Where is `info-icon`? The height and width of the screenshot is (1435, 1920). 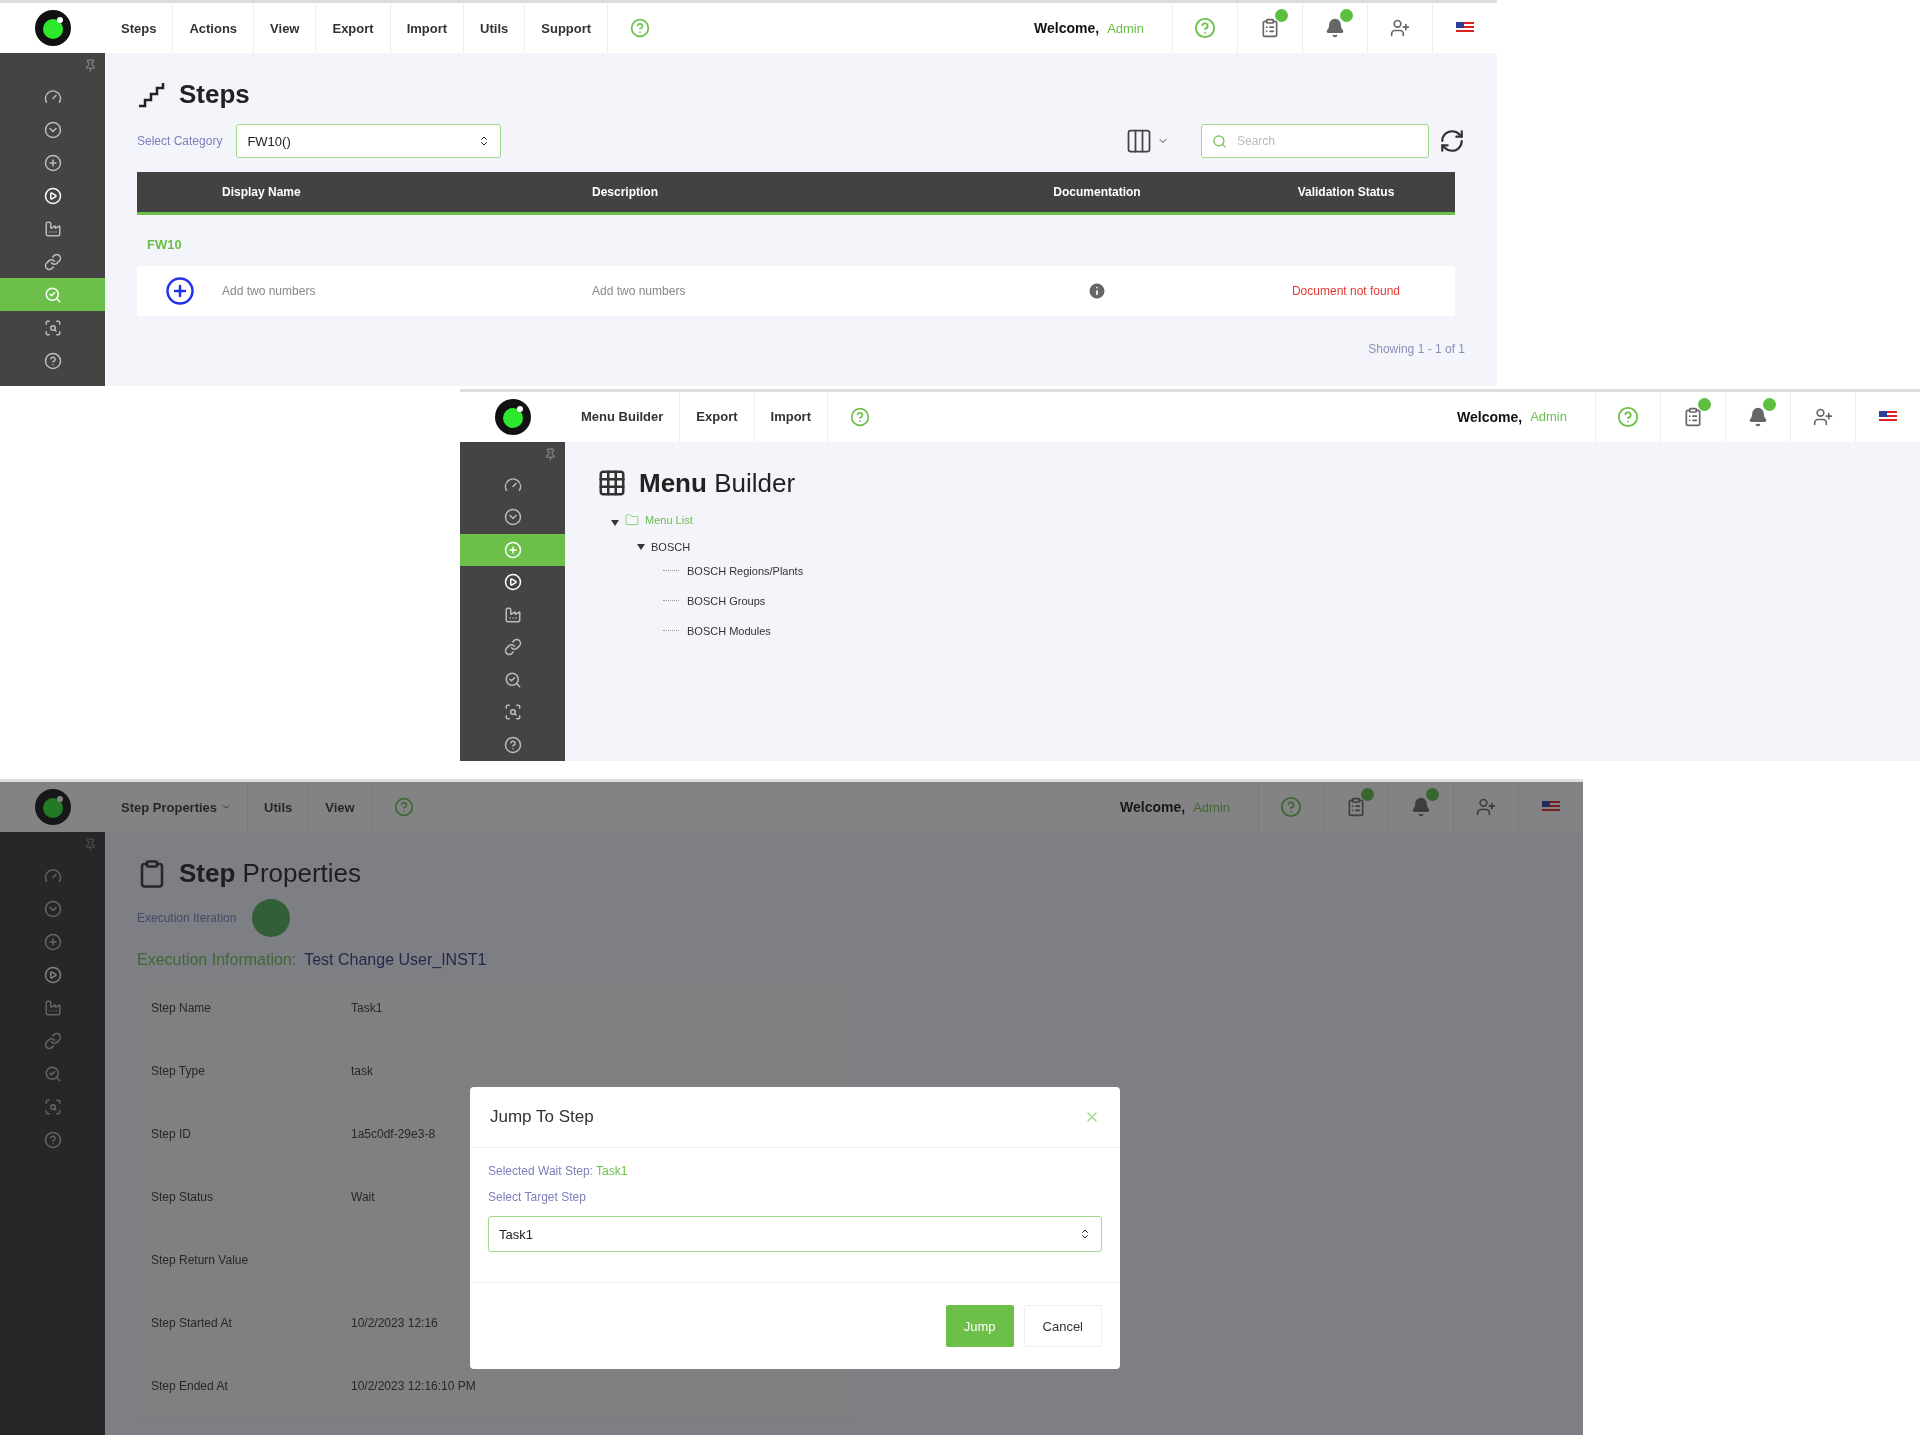
info-icon is located at coordinates (1097, 291).